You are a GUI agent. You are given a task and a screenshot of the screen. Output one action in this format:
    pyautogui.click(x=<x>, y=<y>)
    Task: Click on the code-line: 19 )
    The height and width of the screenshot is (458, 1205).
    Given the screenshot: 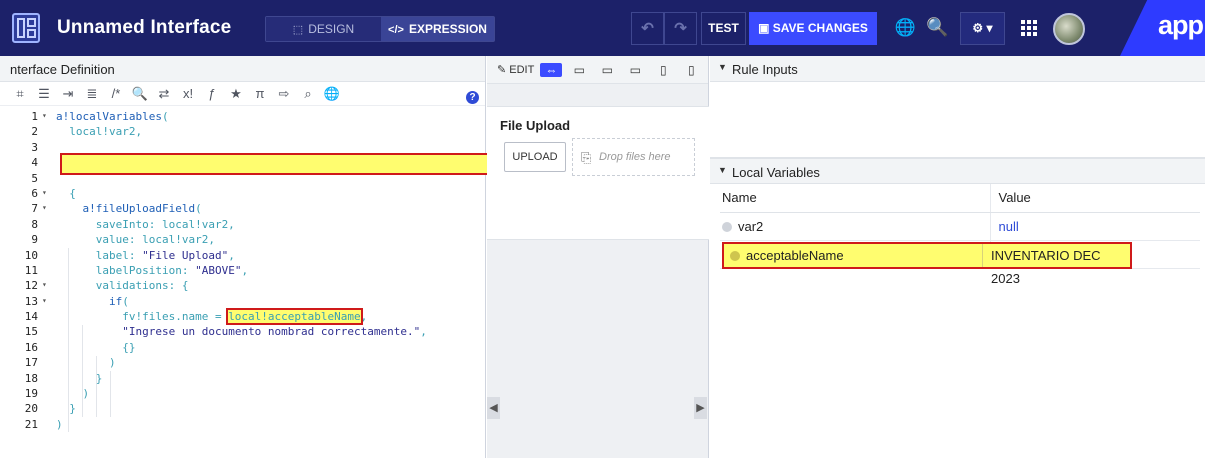 What is the action you would take?
    pyautogui.click(x=243, y=394)
    